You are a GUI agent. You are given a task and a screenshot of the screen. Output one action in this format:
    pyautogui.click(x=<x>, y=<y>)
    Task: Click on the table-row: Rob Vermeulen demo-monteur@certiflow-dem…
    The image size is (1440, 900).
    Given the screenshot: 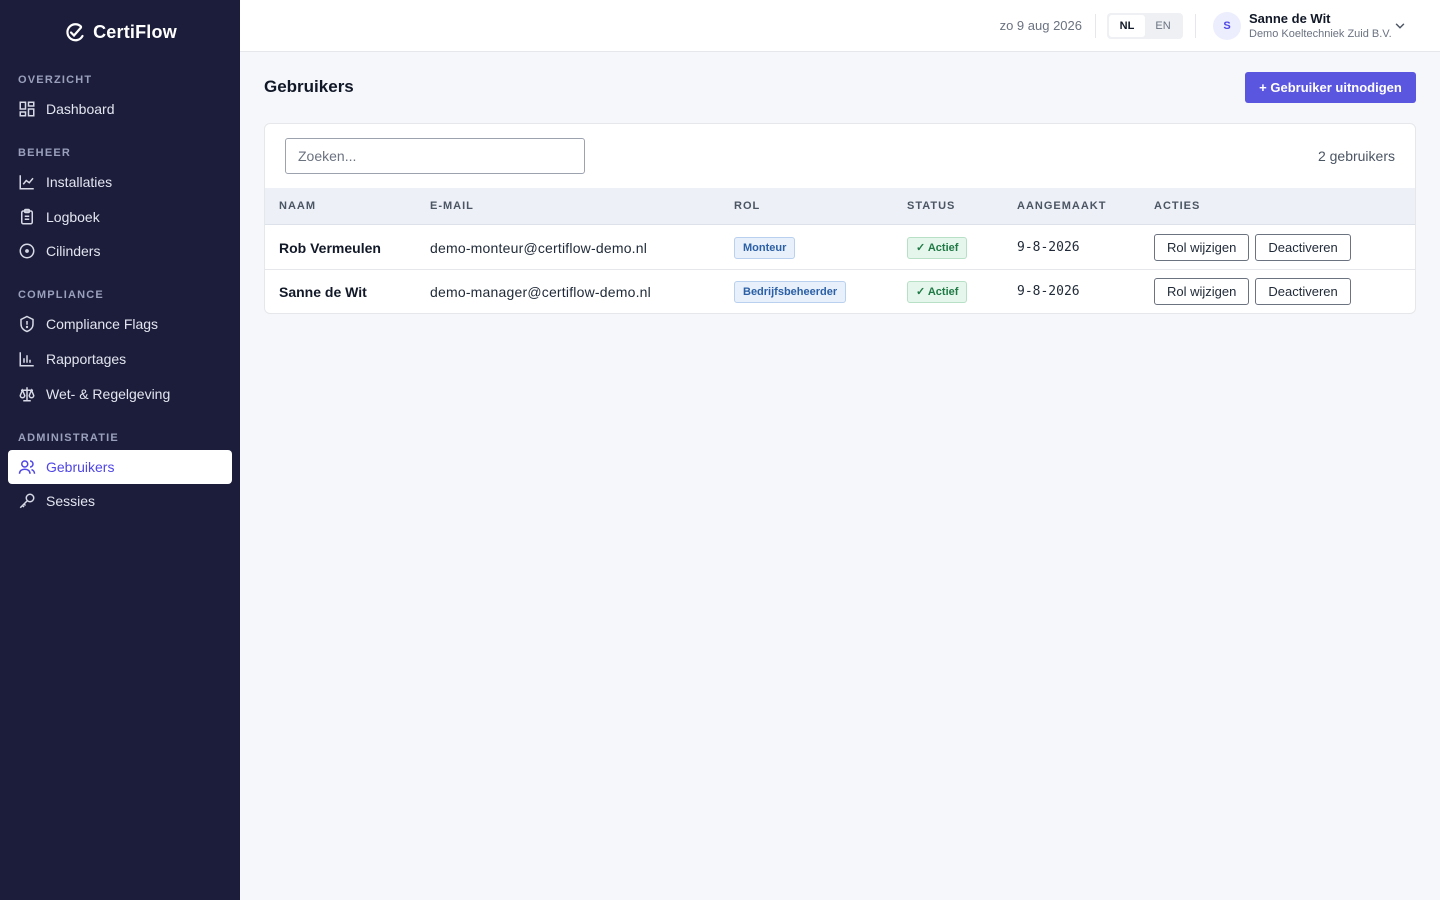 What is the action you would take?
    pyautogui.click(x=840, y=248)
    